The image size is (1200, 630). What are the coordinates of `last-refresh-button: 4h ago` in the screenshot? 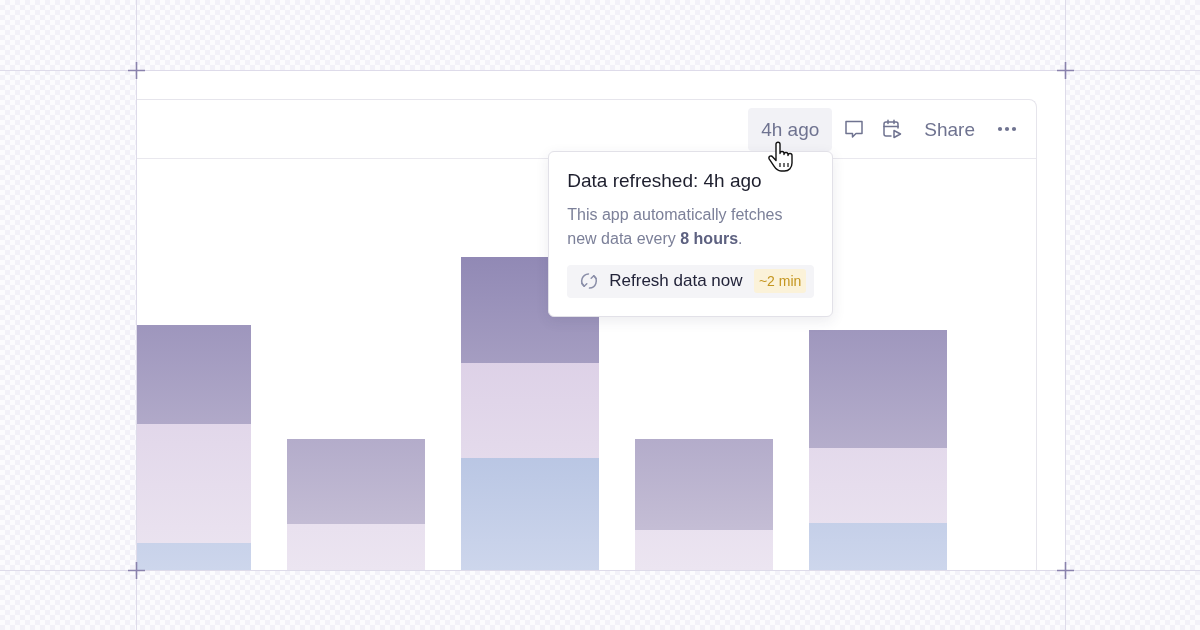 It's located at (790, 129).